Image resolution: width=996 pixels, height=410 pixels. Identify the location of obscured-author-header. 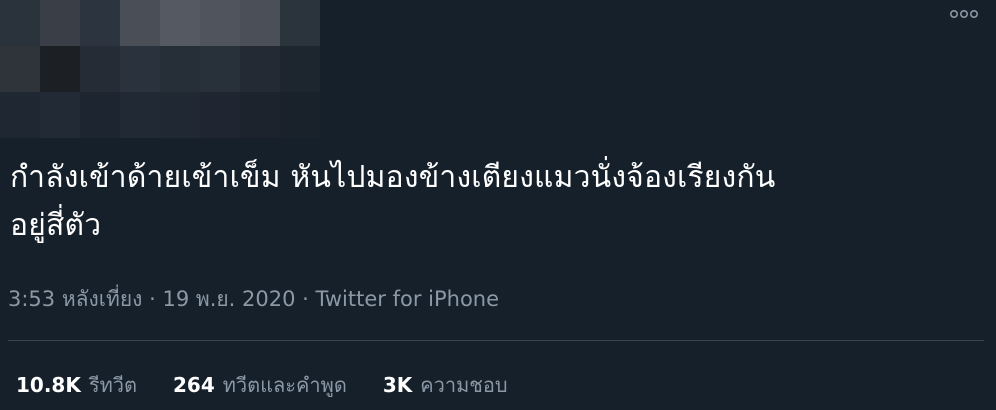
(160, 69).